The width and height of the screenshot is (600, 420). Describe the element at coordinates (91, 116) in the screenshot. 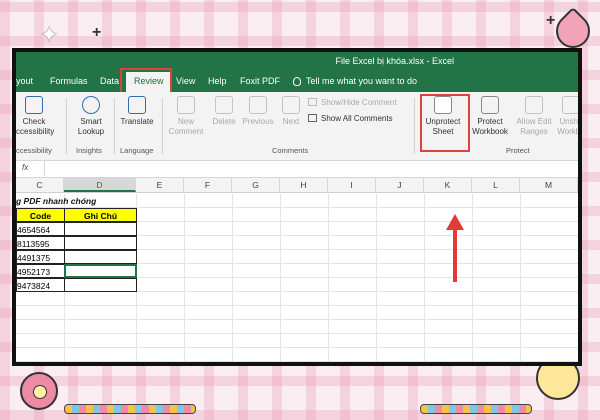

I see `smart-lookup-button: Smart Lookup` at that location.